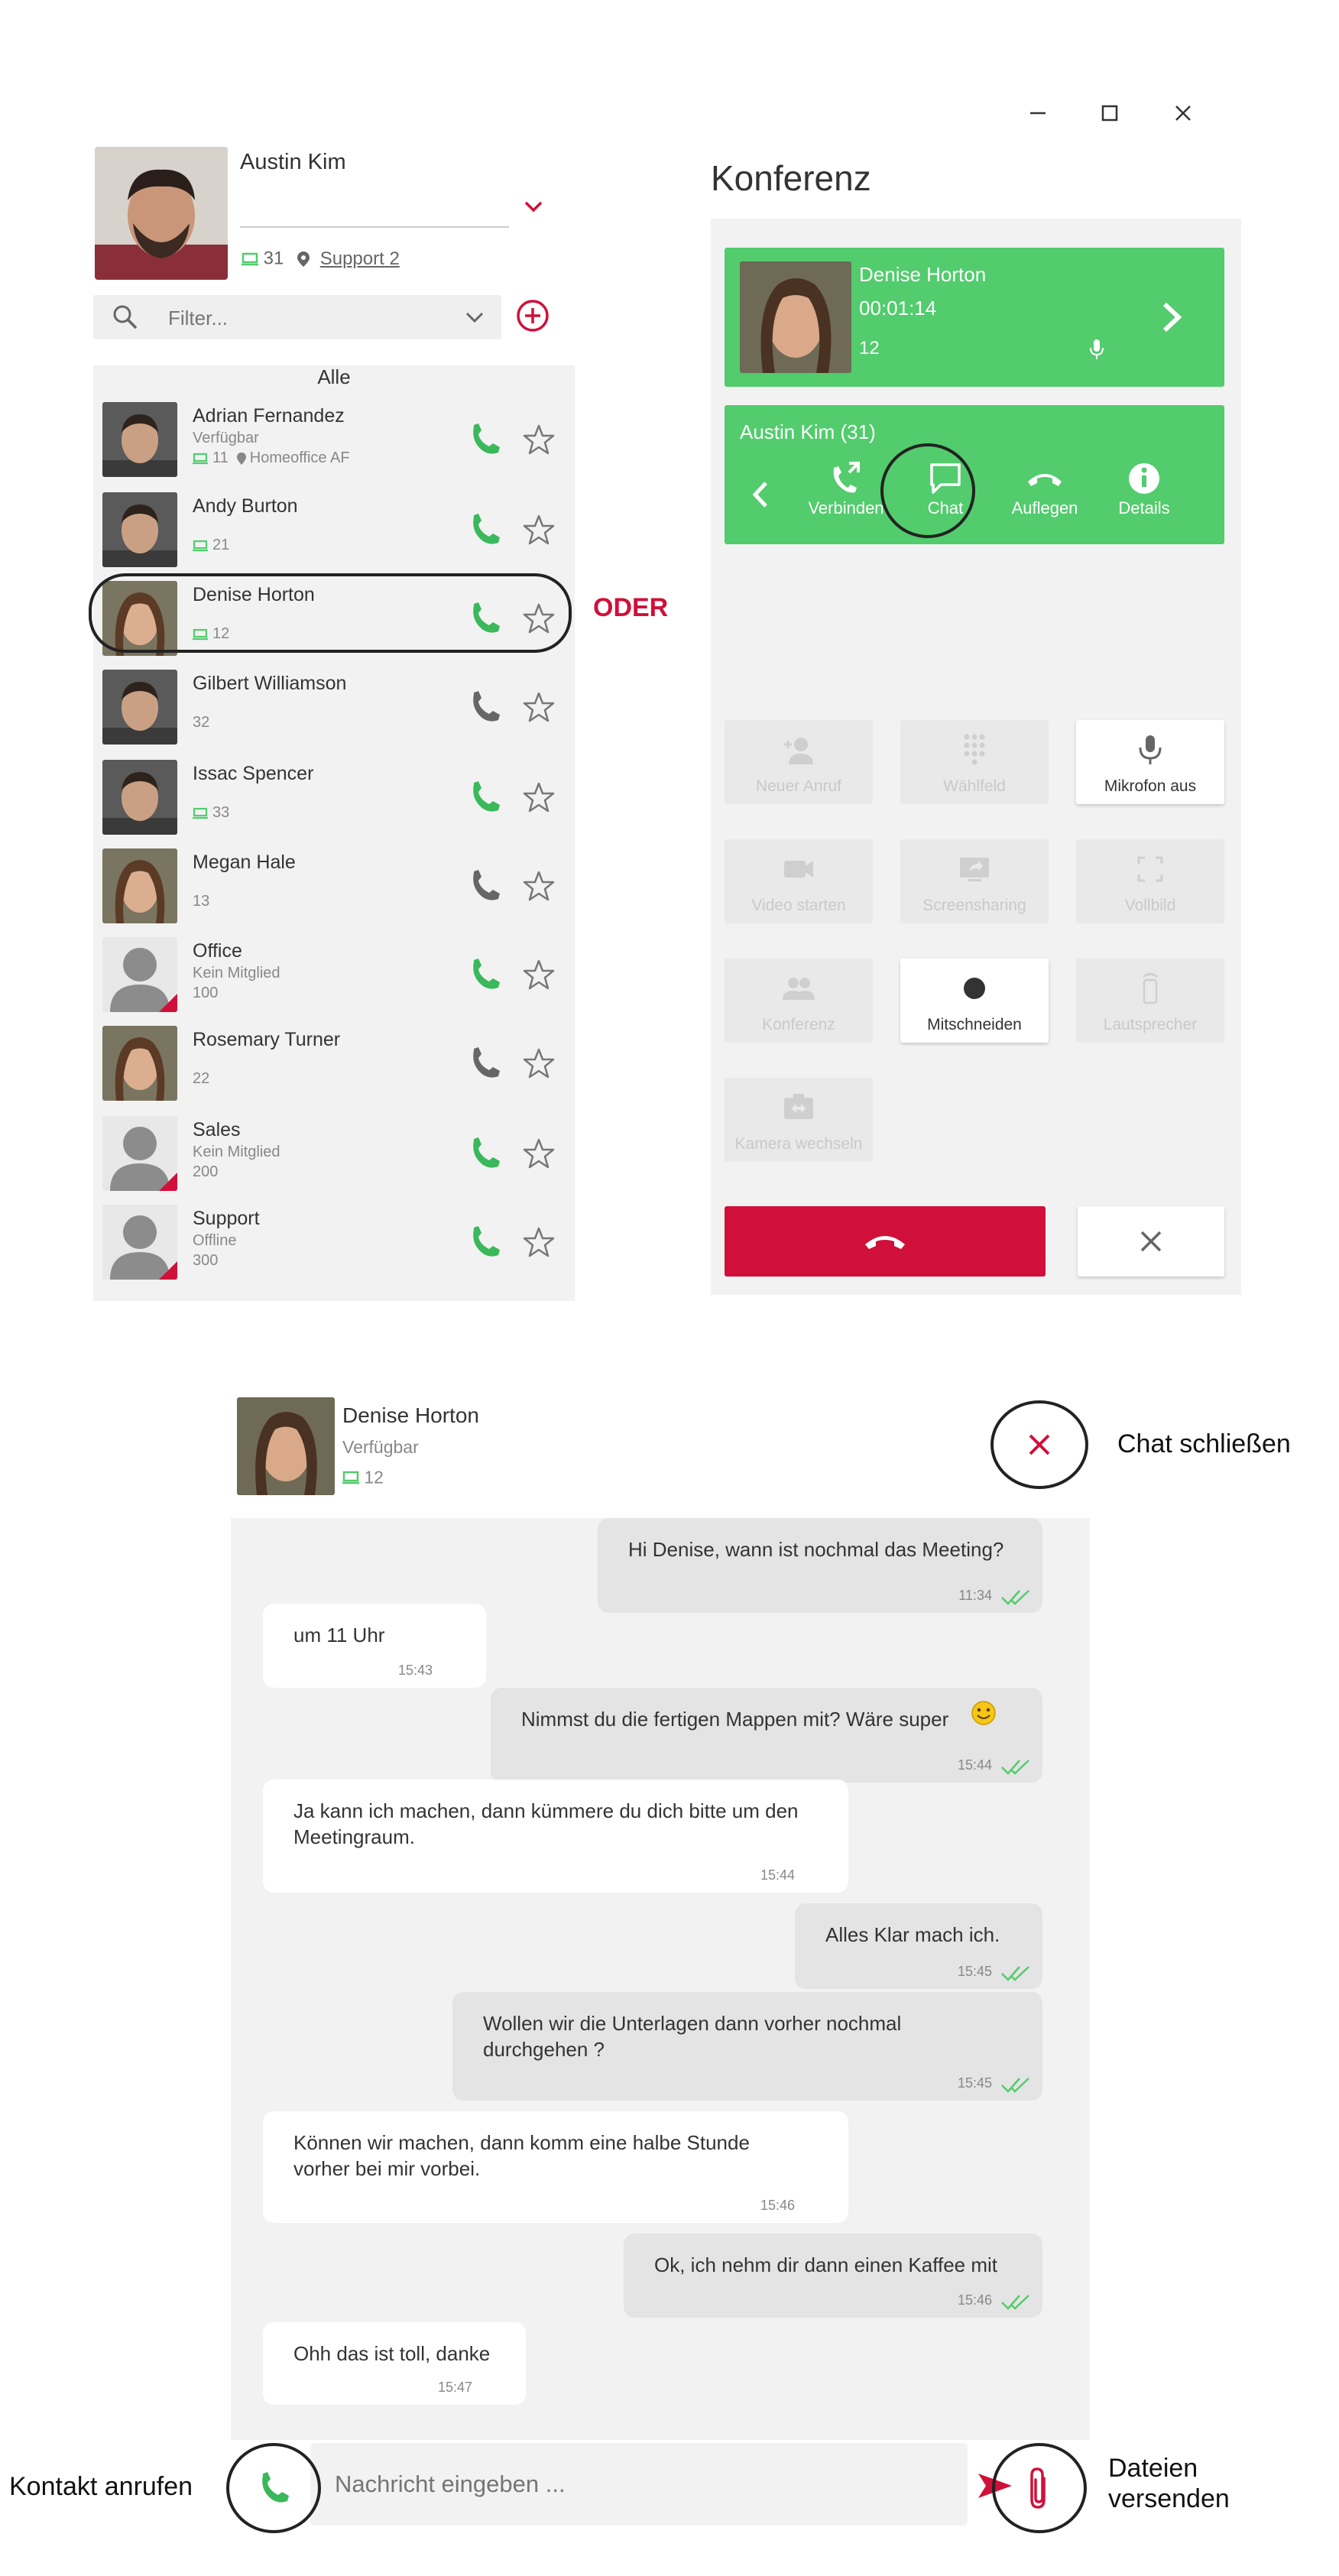  I want to click on contact-extension: 22, so click(201, 1079).